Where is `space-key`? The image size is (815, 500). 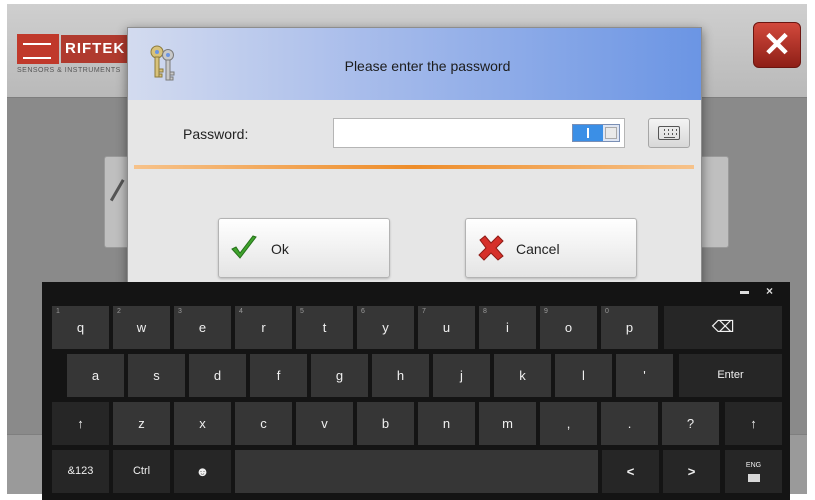 space-key is located at coordinates (416, 471).